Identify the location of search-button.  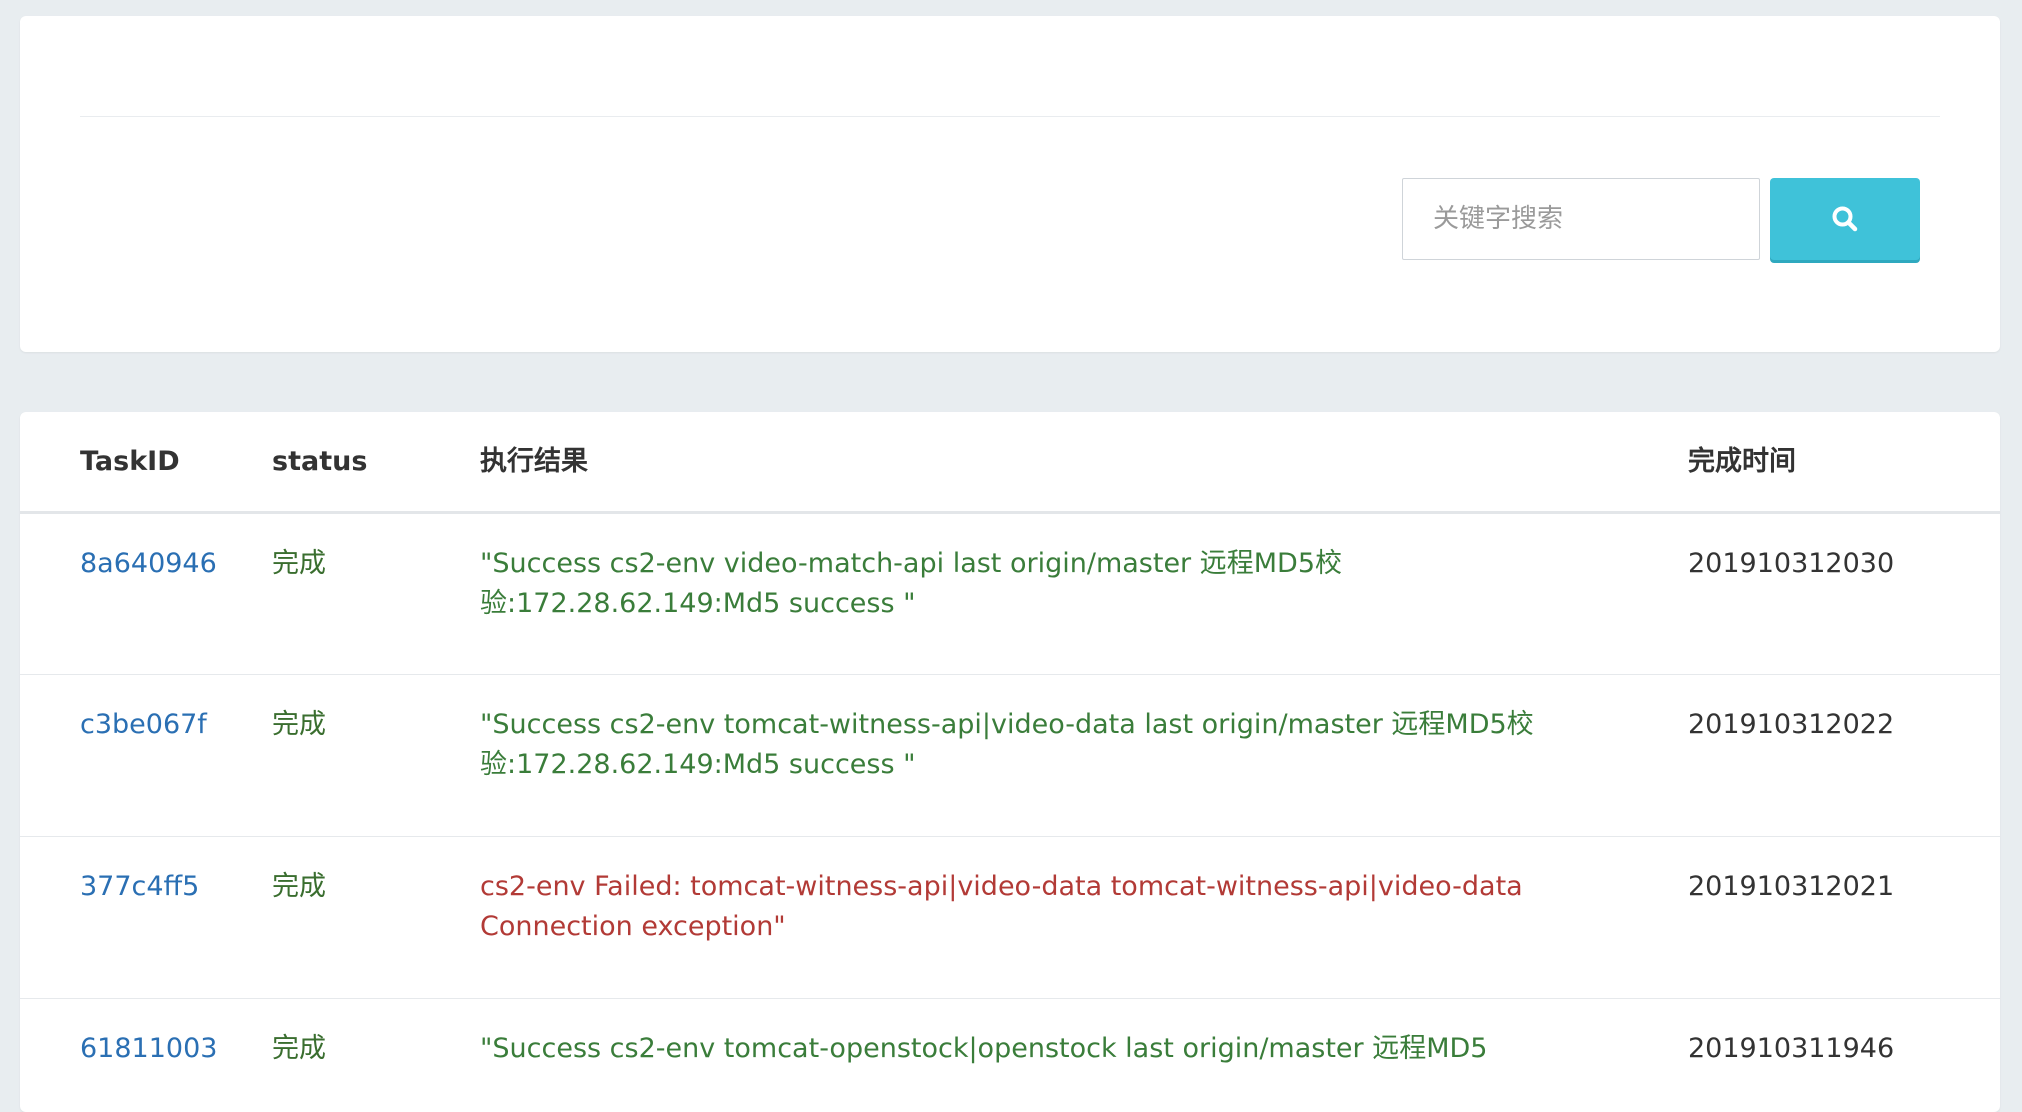
(1845, 219).